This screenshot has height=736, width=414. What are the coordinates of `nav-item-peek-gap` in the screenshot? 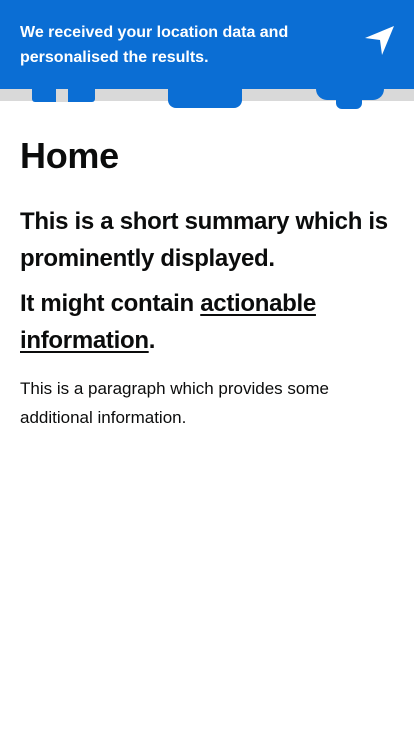 It's located at (62, 95).